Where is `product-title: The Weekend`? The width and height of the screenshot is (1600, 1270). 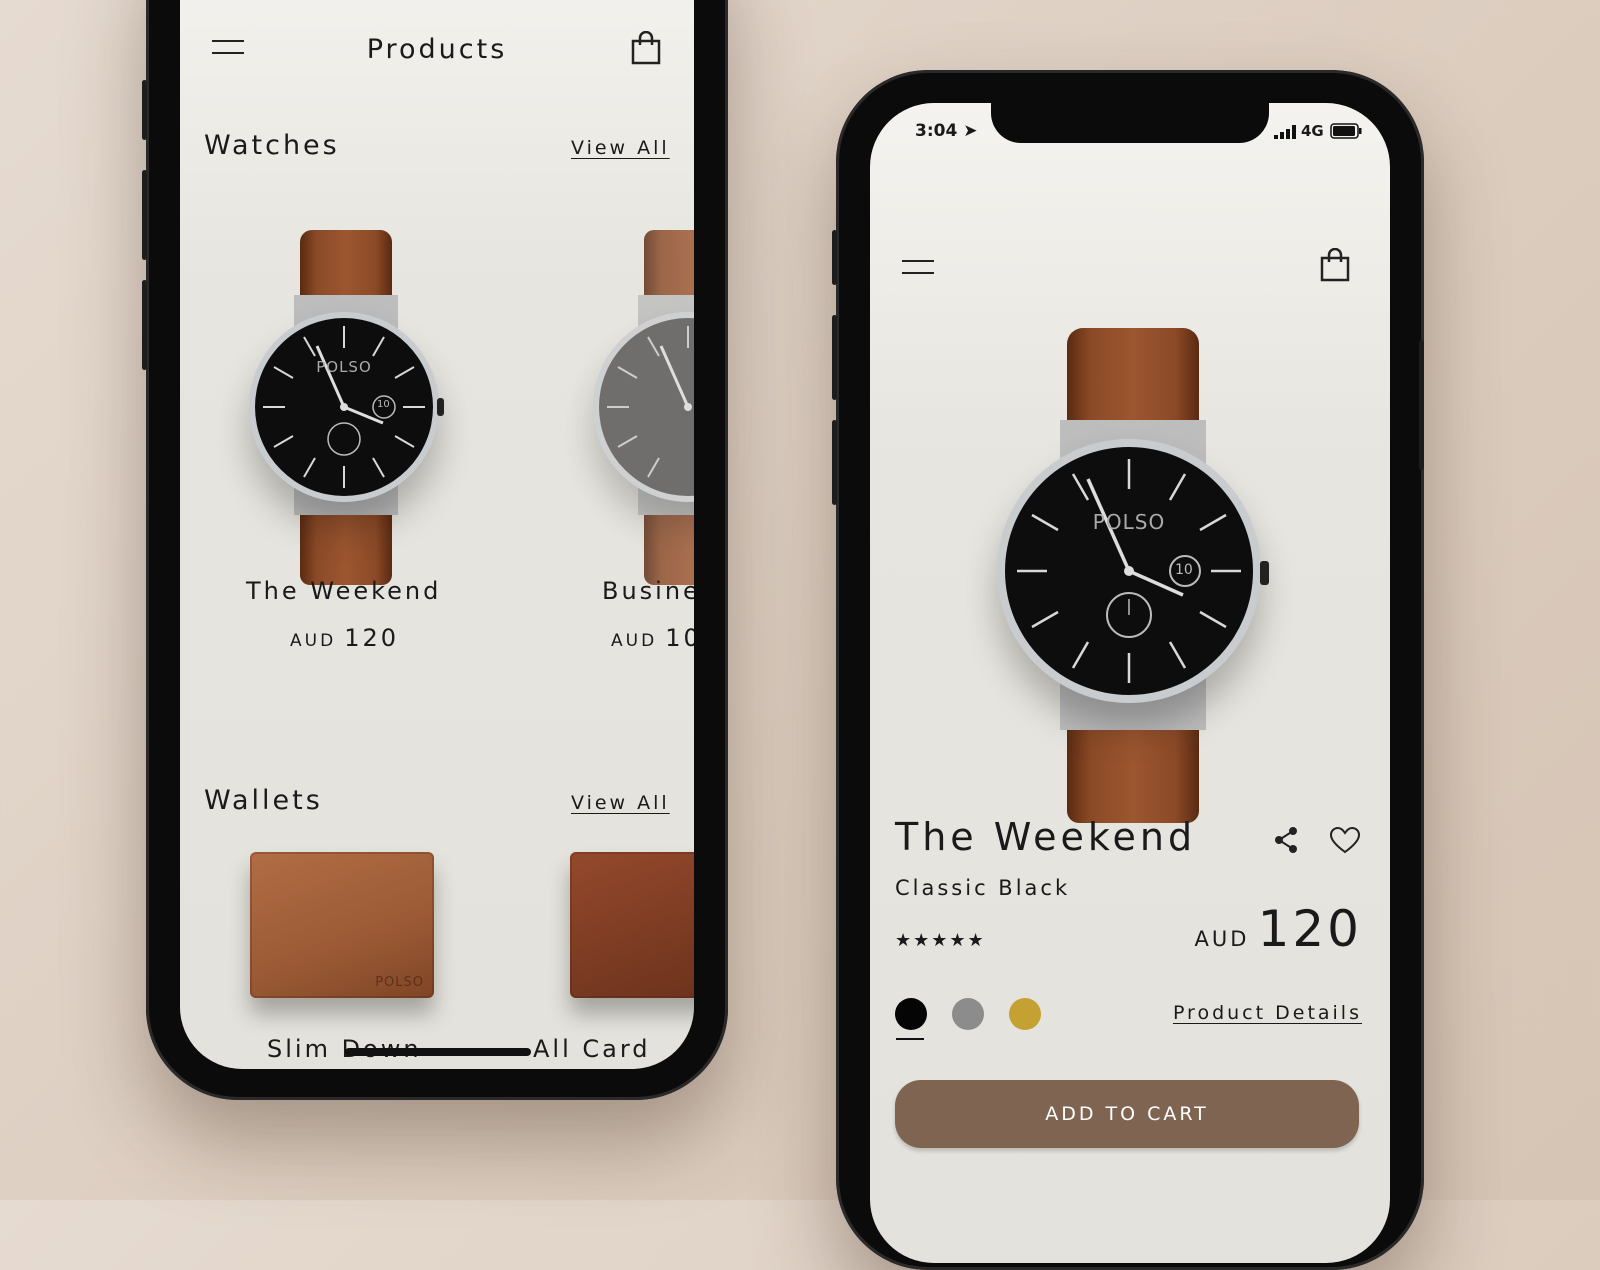
product-title: The Weekend is located at coordinates (1046, 837).